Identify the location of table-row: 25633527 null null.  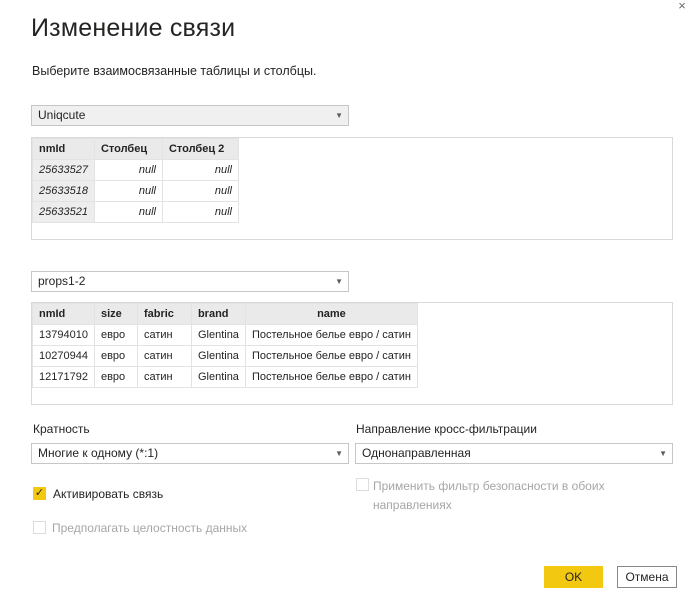
(135, 170).